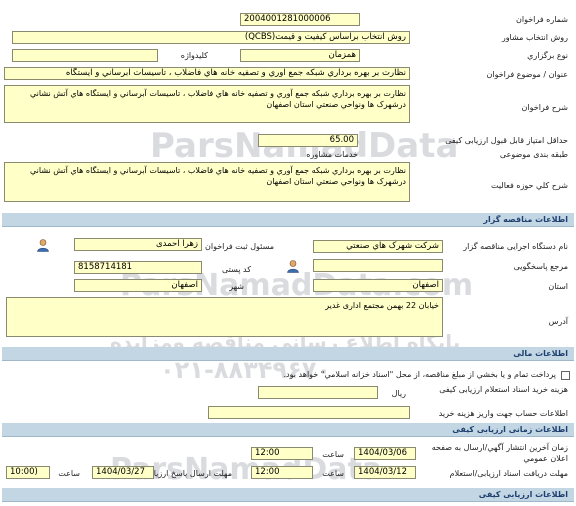 The height and width of the screenshot is (506, 576). Describe the element at coordinates (318, 392) in the screenshot. I see `purchase-fee-field` at that location.